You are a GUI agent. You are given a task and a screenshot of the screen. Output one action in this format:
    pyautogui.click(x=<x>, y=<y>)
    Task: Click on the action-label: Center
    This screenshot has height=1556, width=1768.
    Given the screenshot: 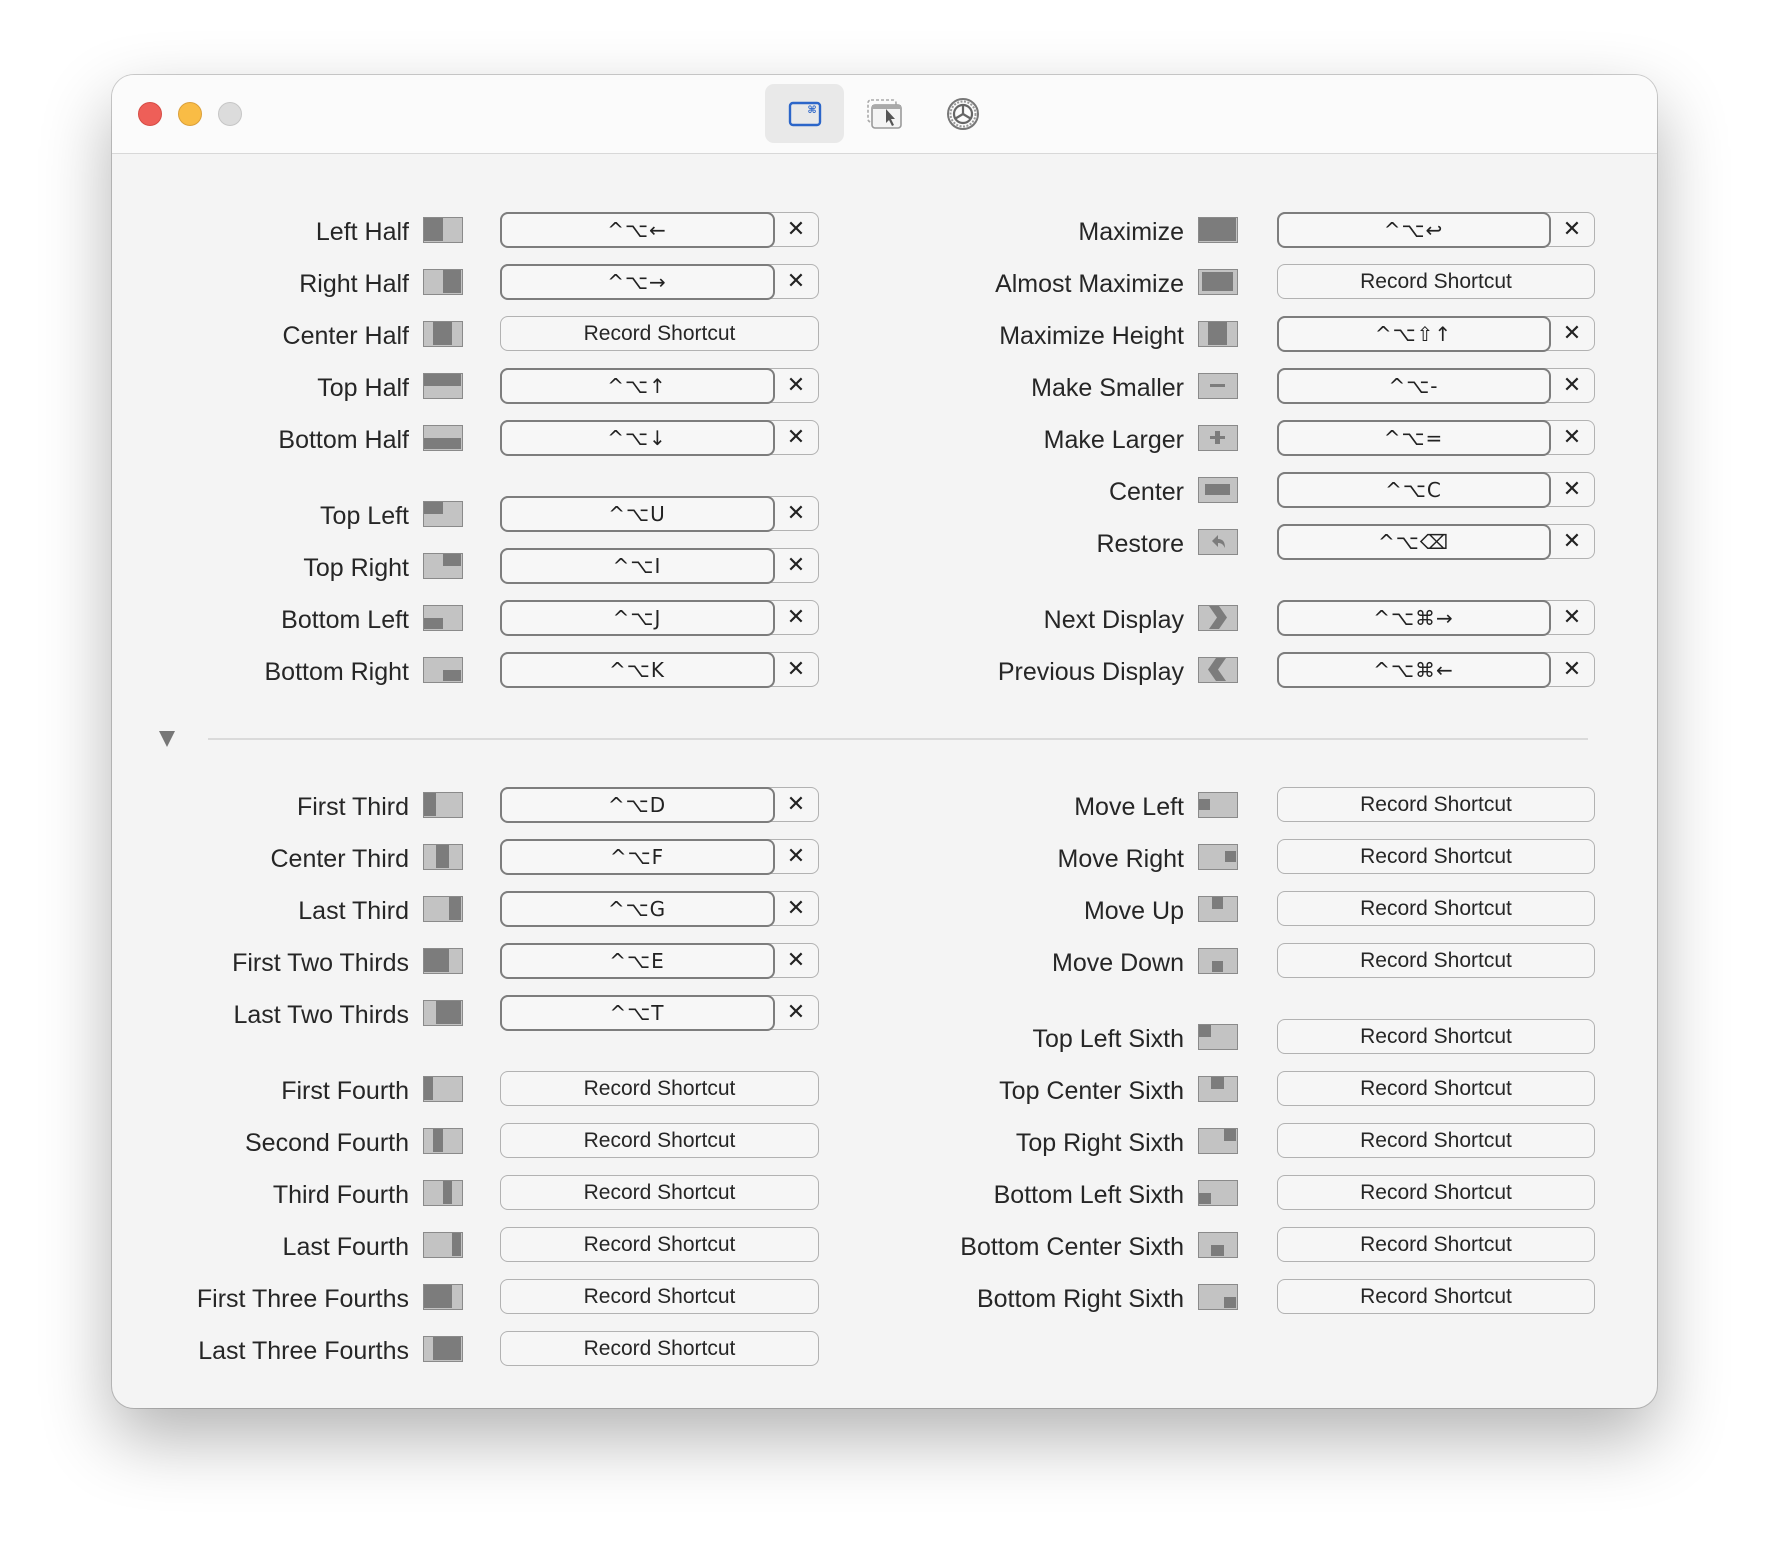 What is the action you would take?
    pyautogui.click(x=1146, y=492)
    